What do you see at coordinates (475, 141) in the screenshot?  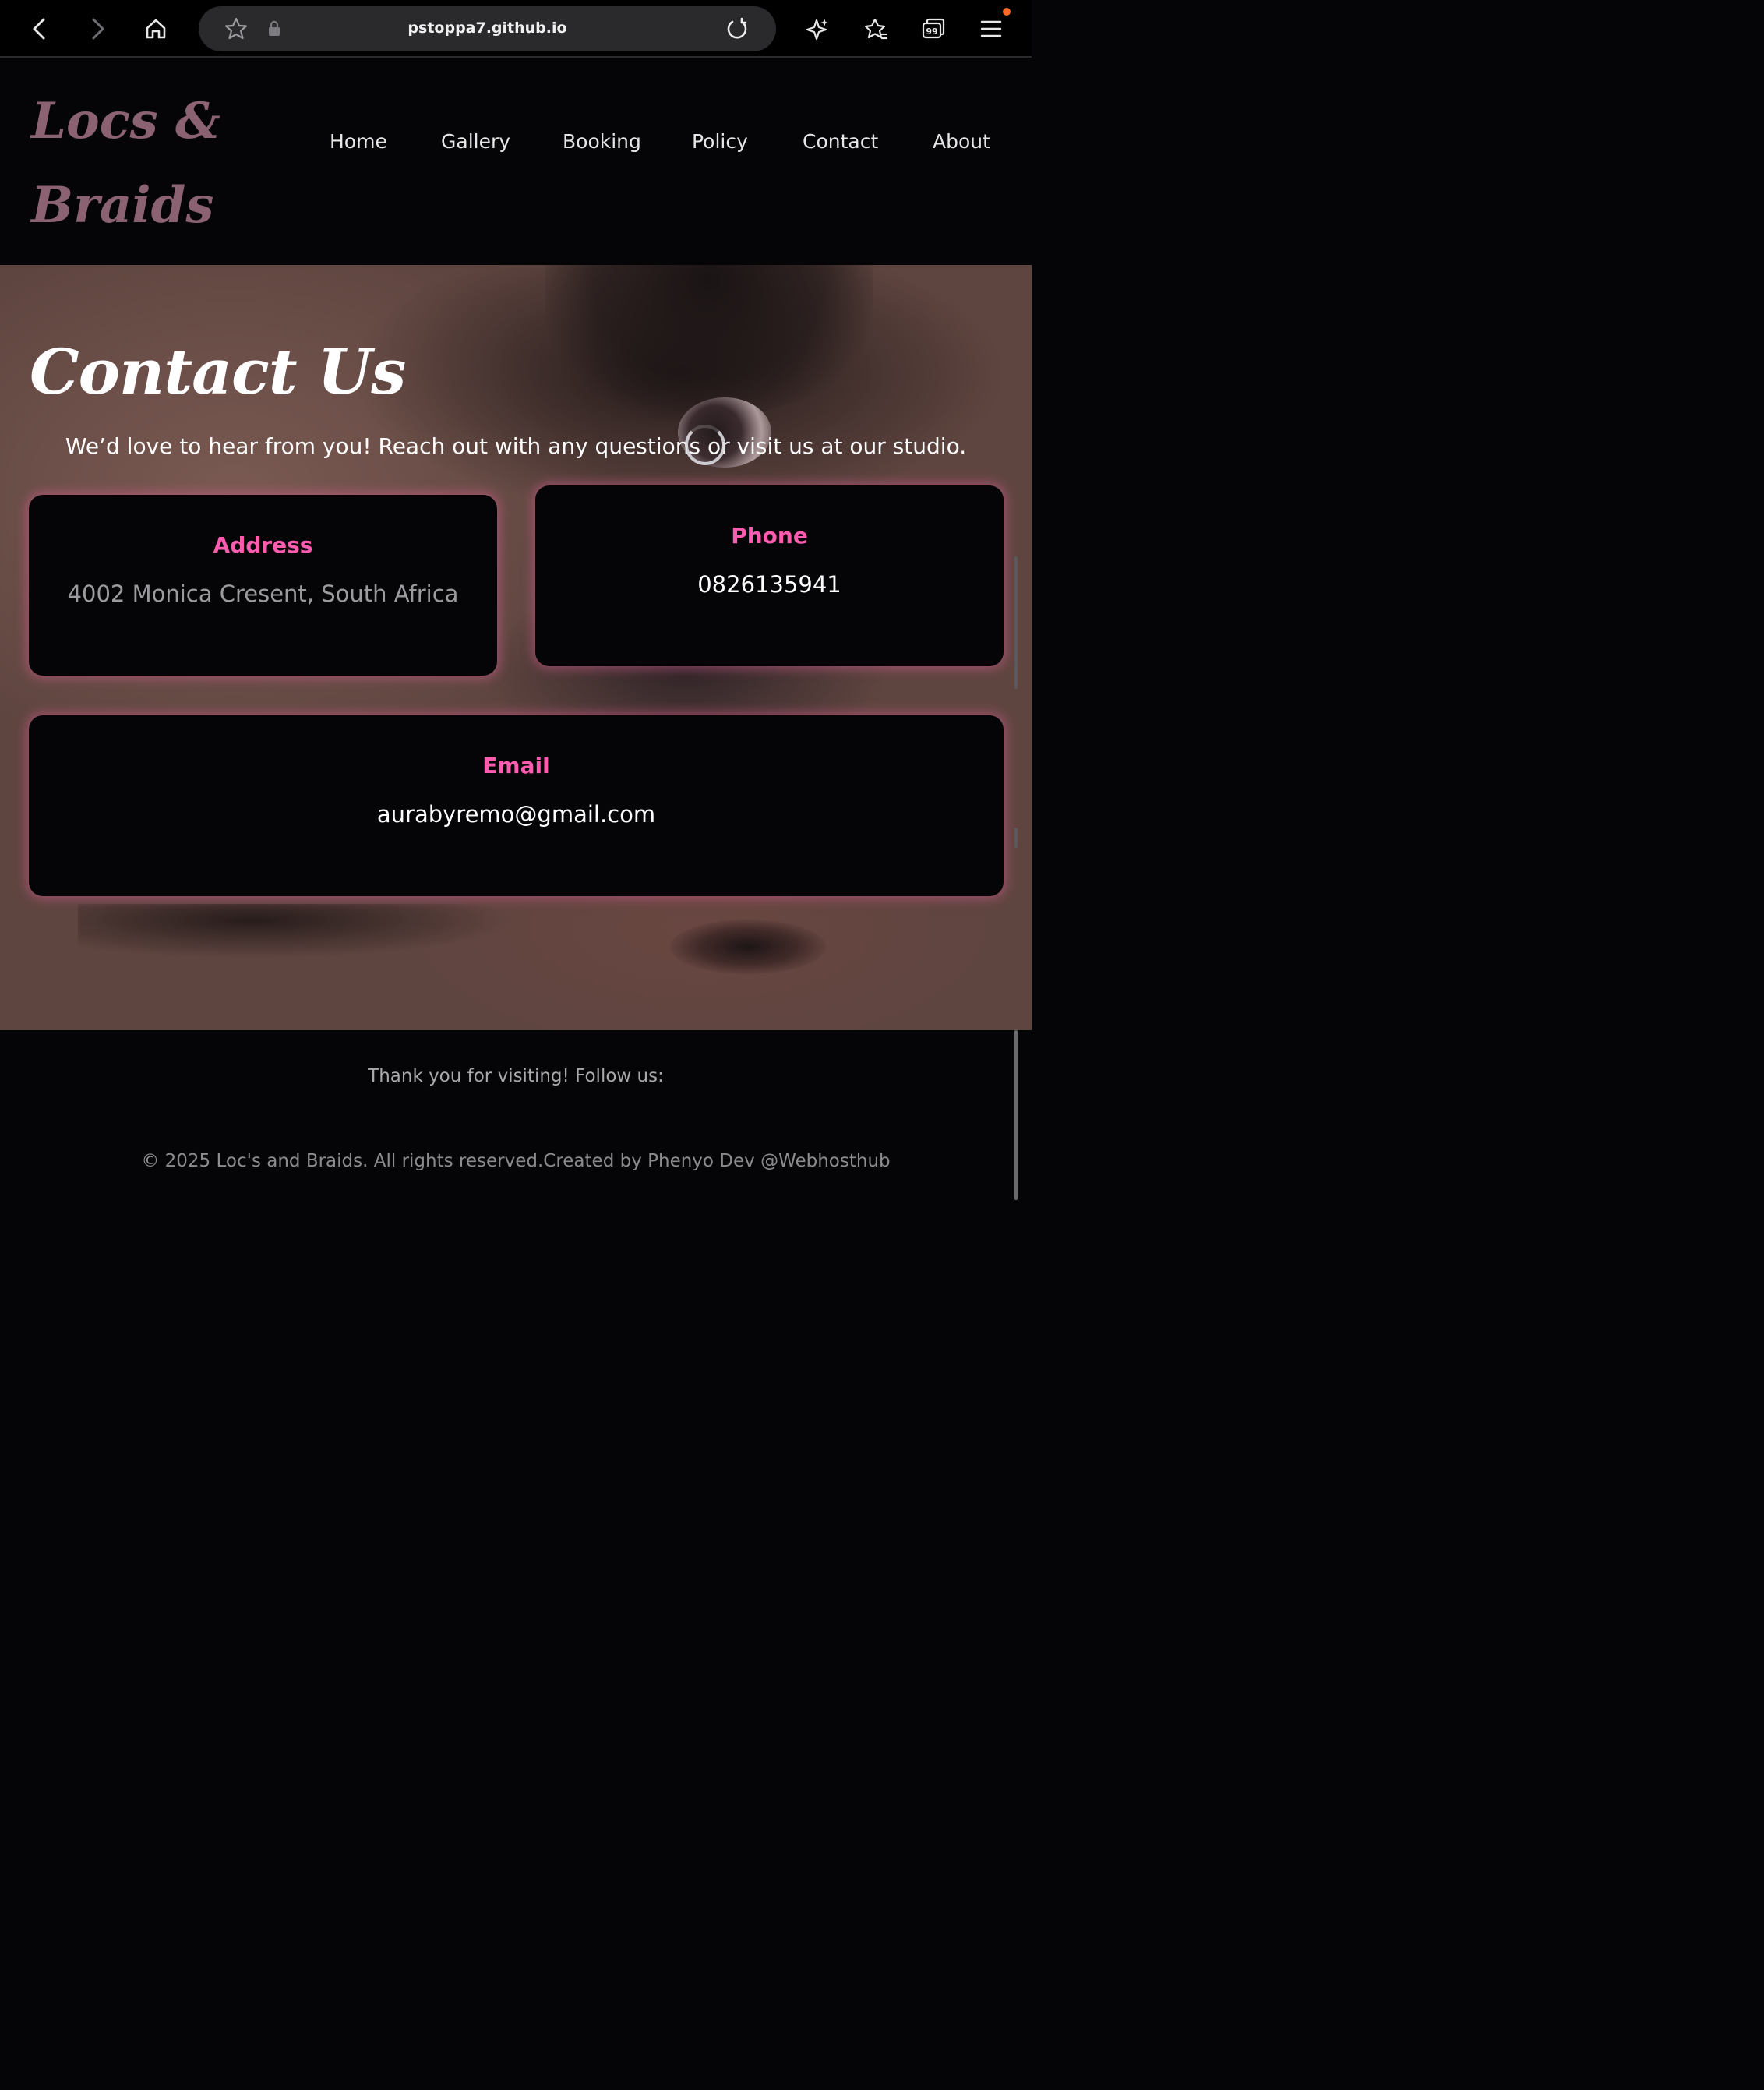 I see `nav-gallery: Gallery` at bounding box center [475, 141].